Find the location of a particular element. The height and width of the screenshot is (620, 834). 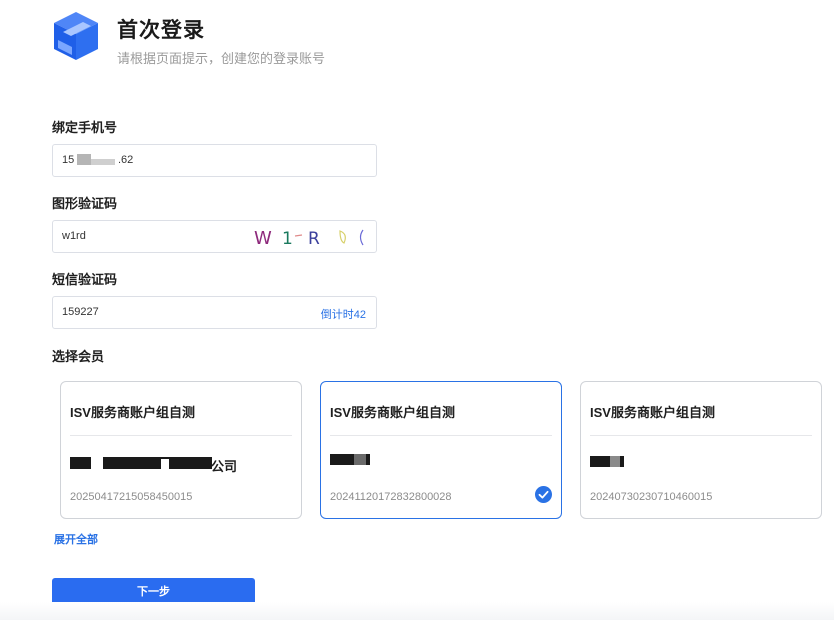

member-card-id: 20241120172832800028 is located at coordinates (391, 497).